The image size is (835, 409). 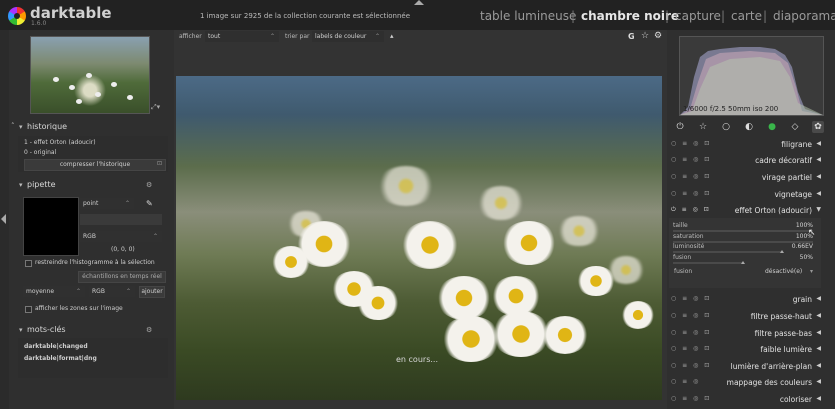 What do you see at coordinates (56, 346) in the screenshot?
I see `keyword-item: darktable|changed` at bounding box center [56, 346].